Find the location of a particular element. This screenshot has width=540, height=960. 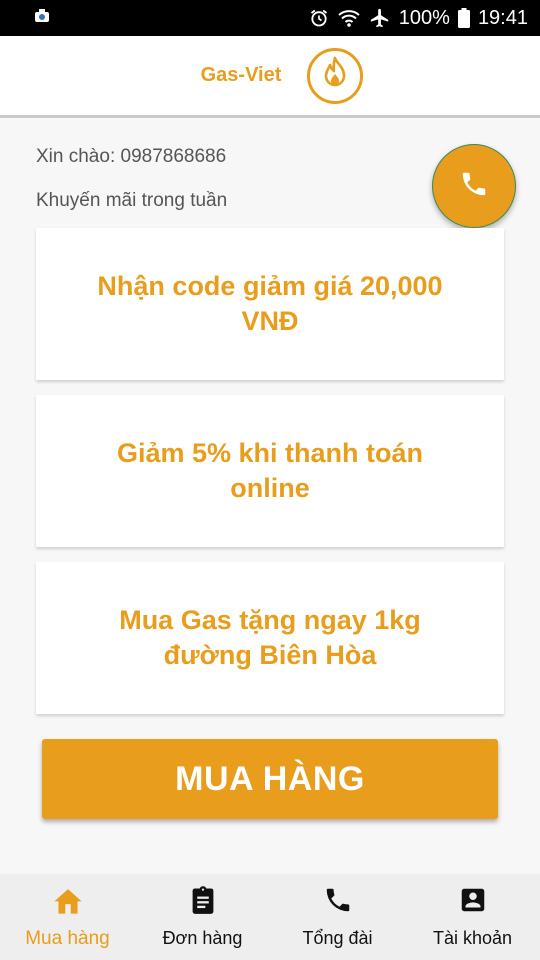

promo-card: Giảm 5% khi thanh toán online is located at coordinates (270, 471).